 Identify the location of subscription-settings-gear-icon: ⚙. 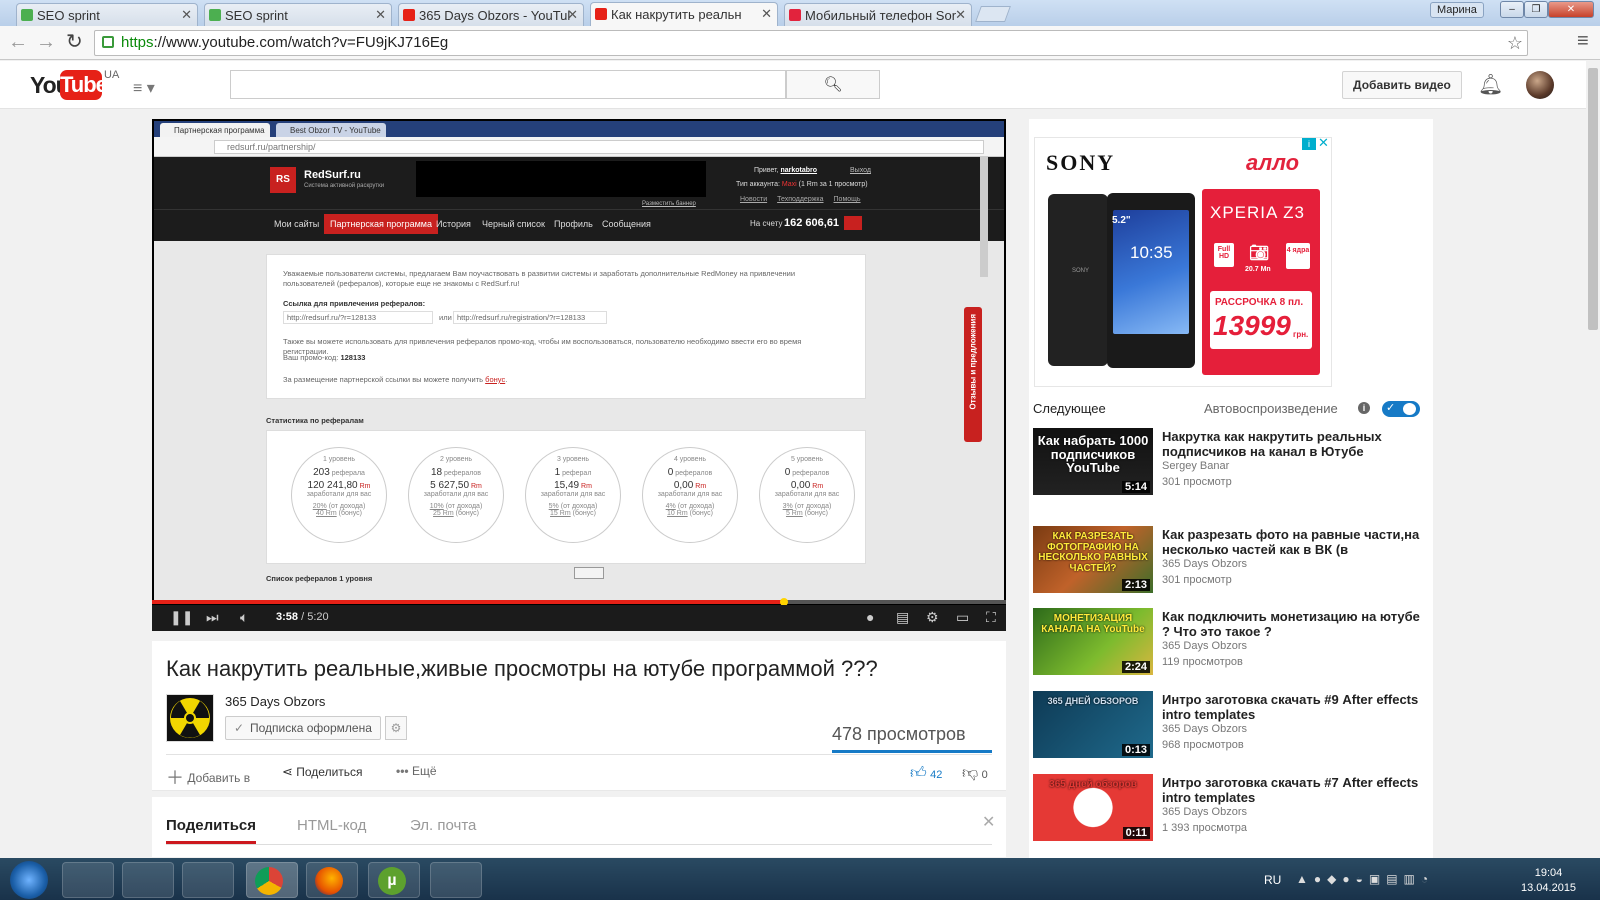
(396, 728).